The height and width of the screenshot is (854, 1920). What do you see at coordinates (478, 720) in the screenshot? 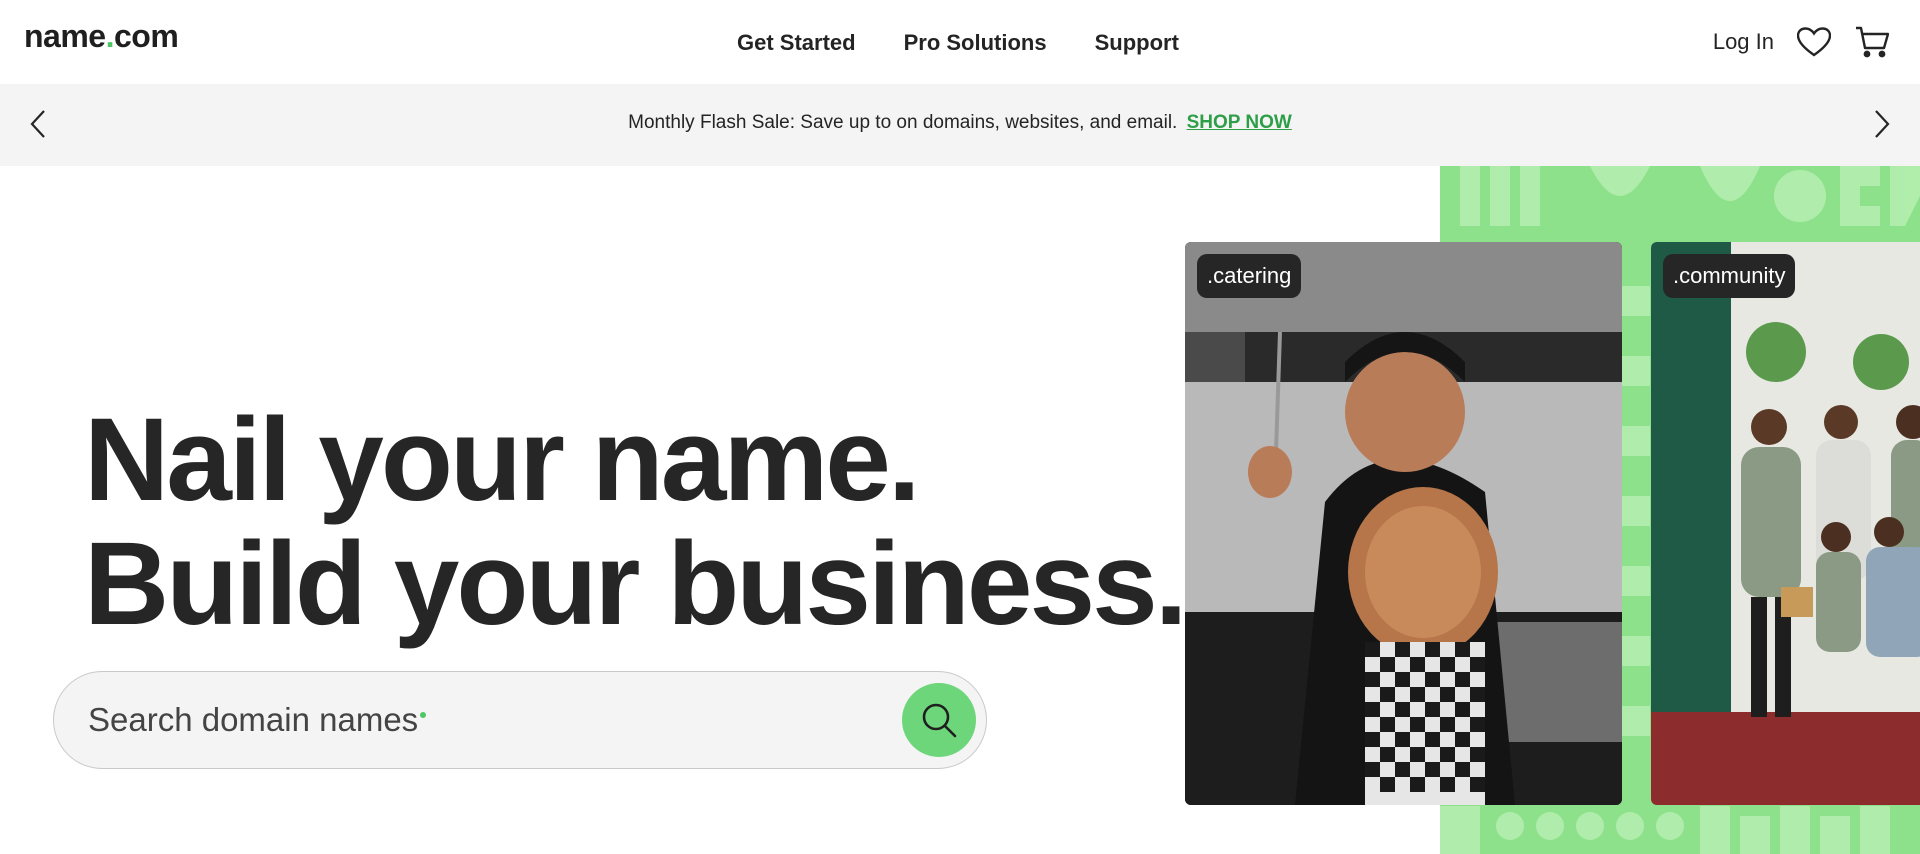
I see `domain-search-input` at bounding box center [478, 720].